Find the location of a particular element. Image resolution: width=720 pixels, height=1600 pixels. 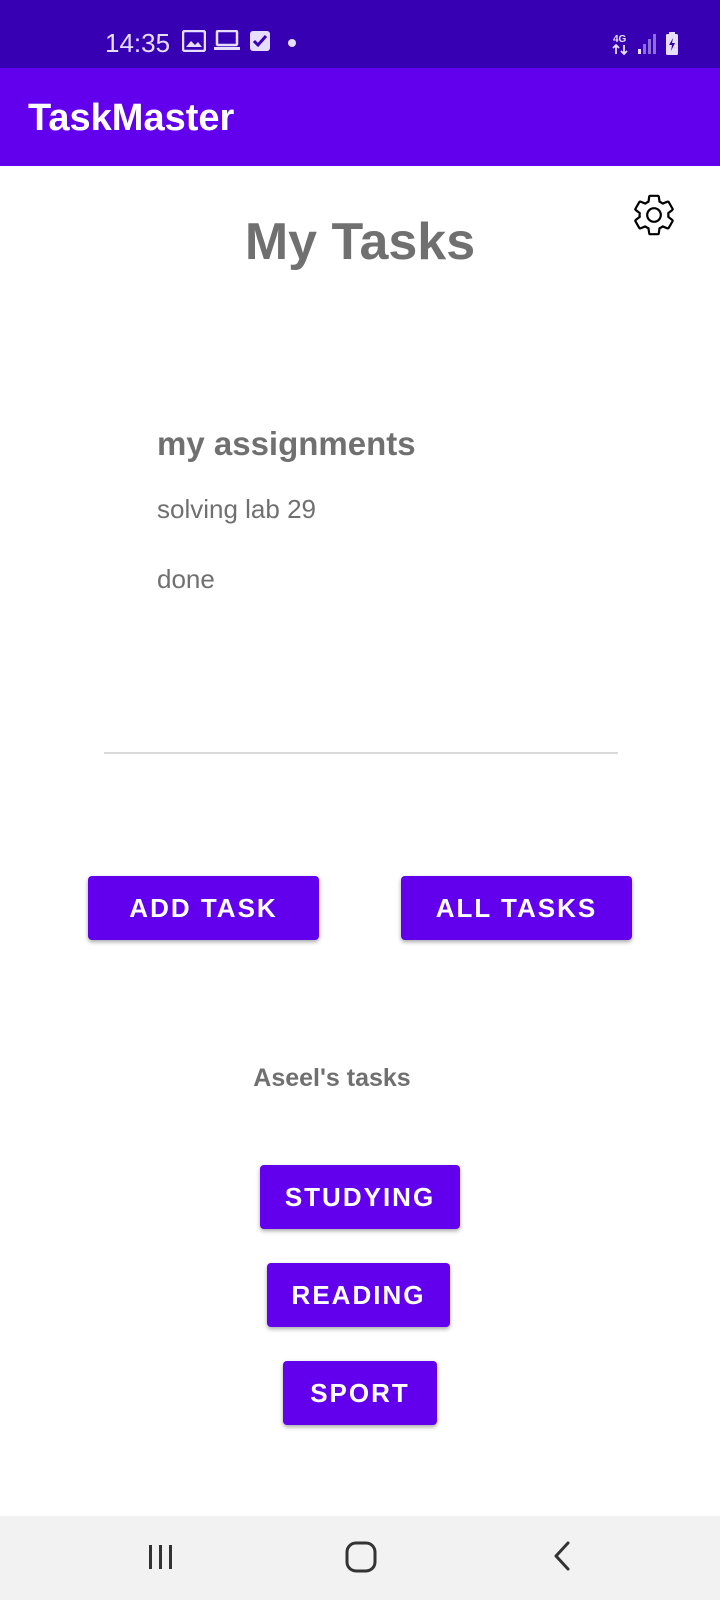

reading-button: READING is located at coordinates (358, 1295).